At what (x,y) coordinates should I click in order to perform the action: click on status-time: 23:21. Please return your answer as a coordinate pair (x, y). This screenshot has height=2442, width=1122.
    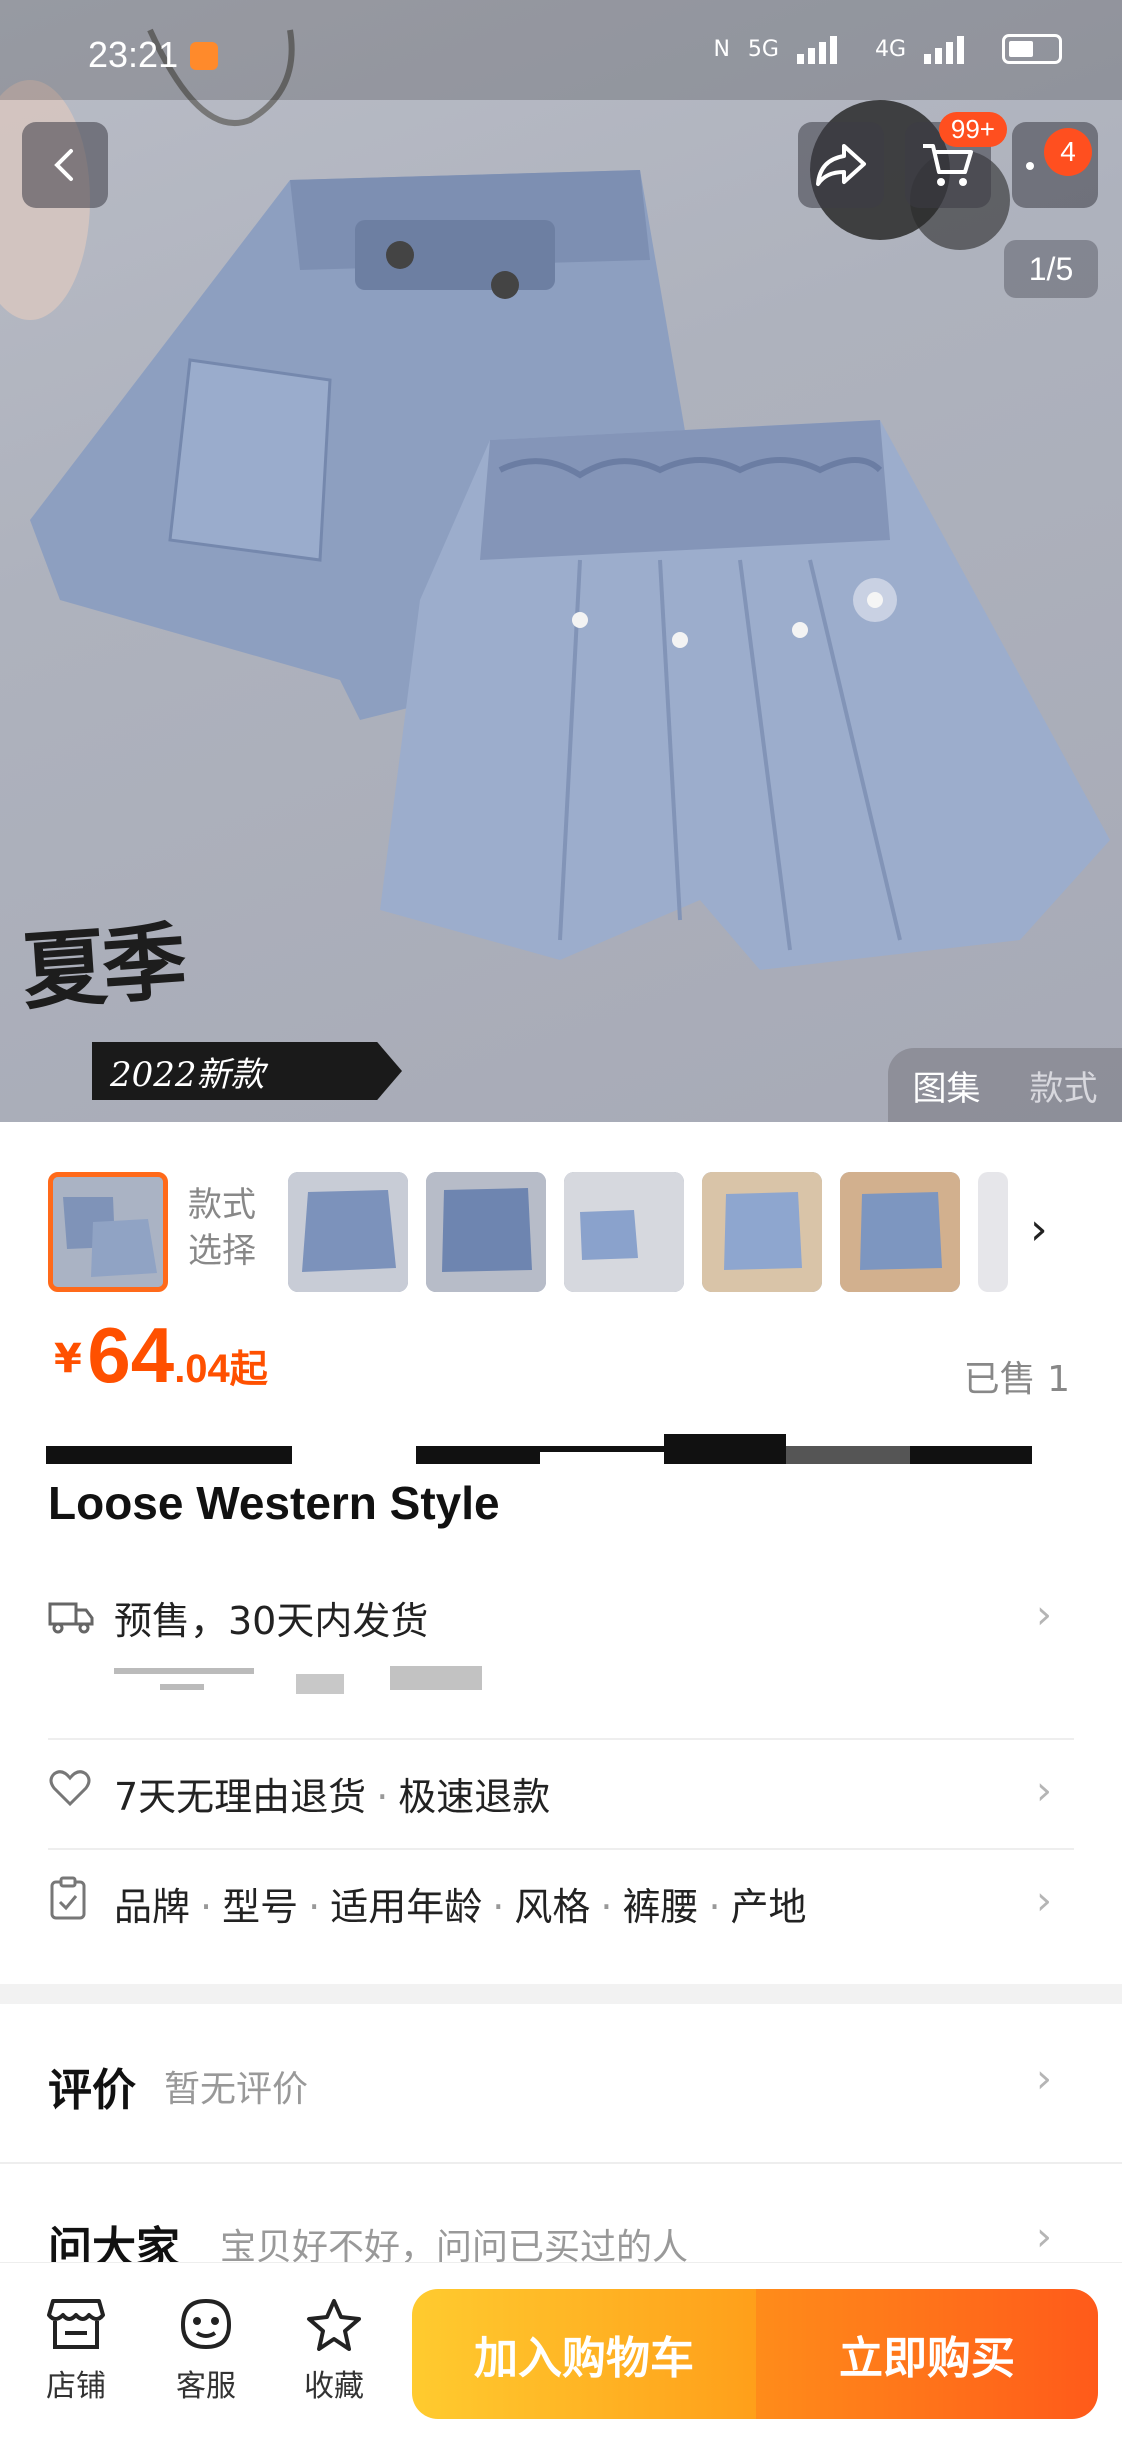
    Looking at the image, I should click on (133, 54).